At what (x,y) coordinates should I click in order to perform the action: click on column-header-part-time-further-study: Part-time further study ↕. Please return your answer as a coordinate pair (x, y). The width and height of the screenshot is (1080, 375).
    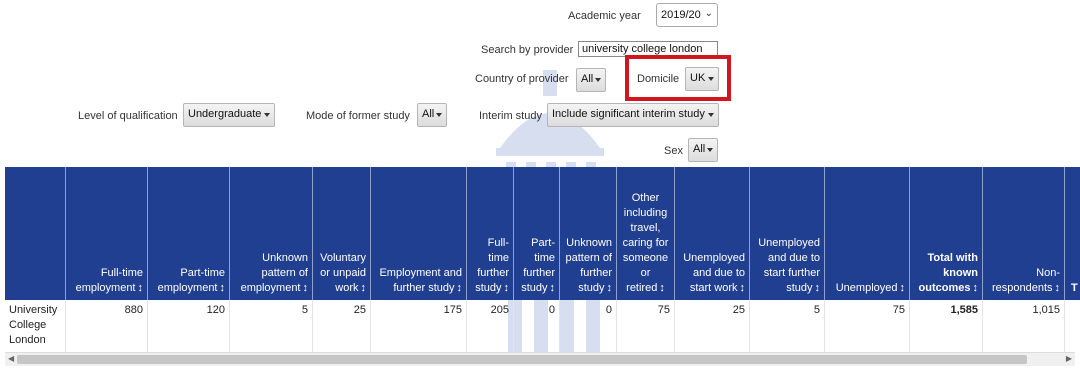
    Looking at the image, I should click on (537, 233).